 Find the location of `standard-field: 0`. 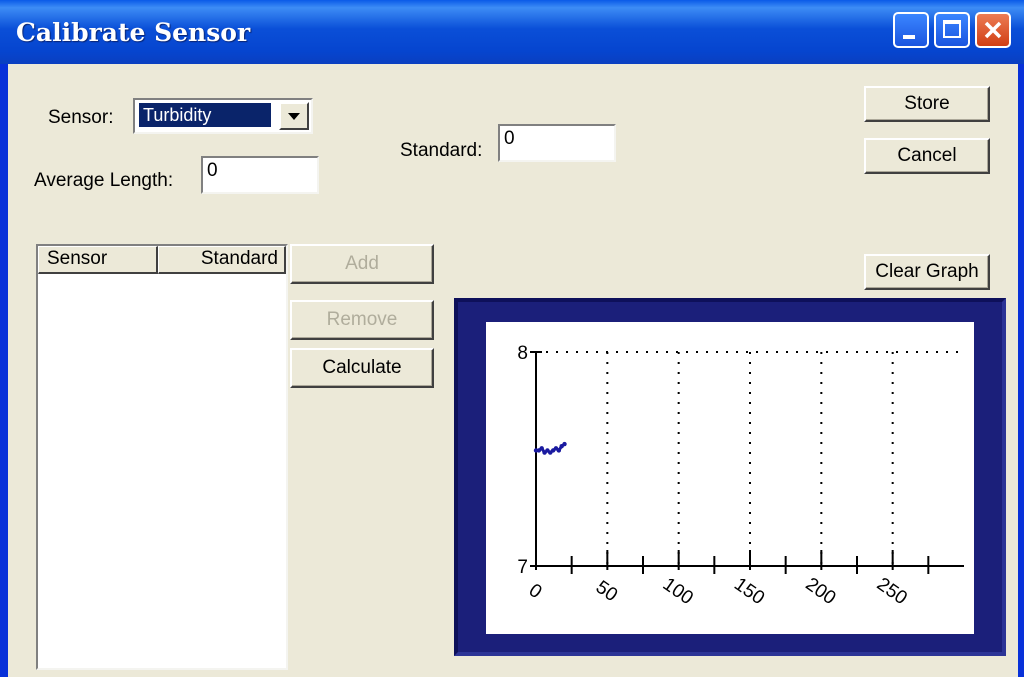

standard-field: 0 is located at coordinates (557, 143).